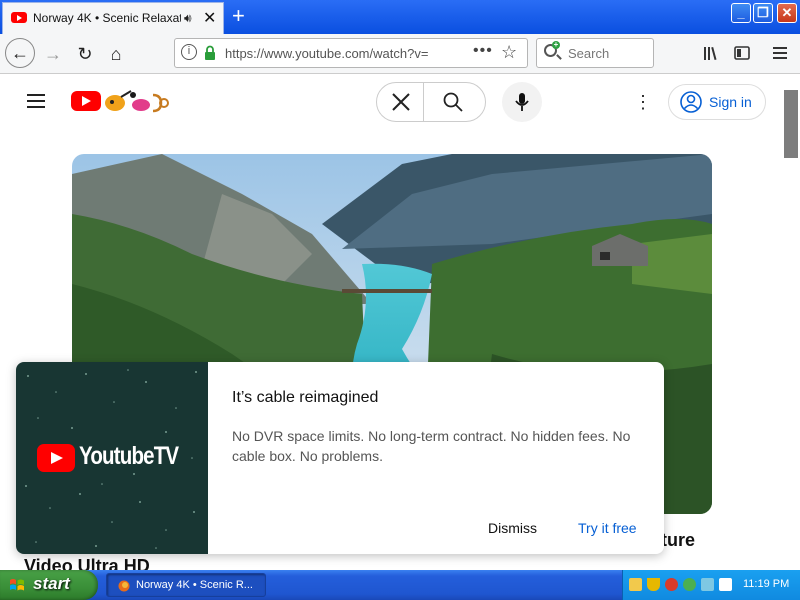 This screenshot has width=800, height=600. I want to click on volume-tray-icon, so click(725, 584).